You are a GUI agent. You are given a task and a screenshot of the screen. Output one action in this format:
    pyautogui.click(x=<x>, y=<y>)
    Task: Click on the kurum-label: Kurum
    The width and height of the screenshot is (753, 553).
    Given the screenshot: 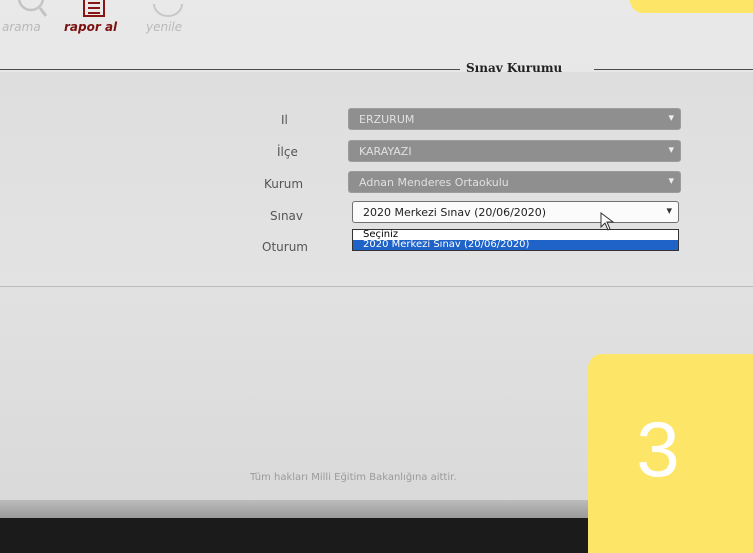 What is the action you would take?
    pyautogui.click(x=284, y=184)
    